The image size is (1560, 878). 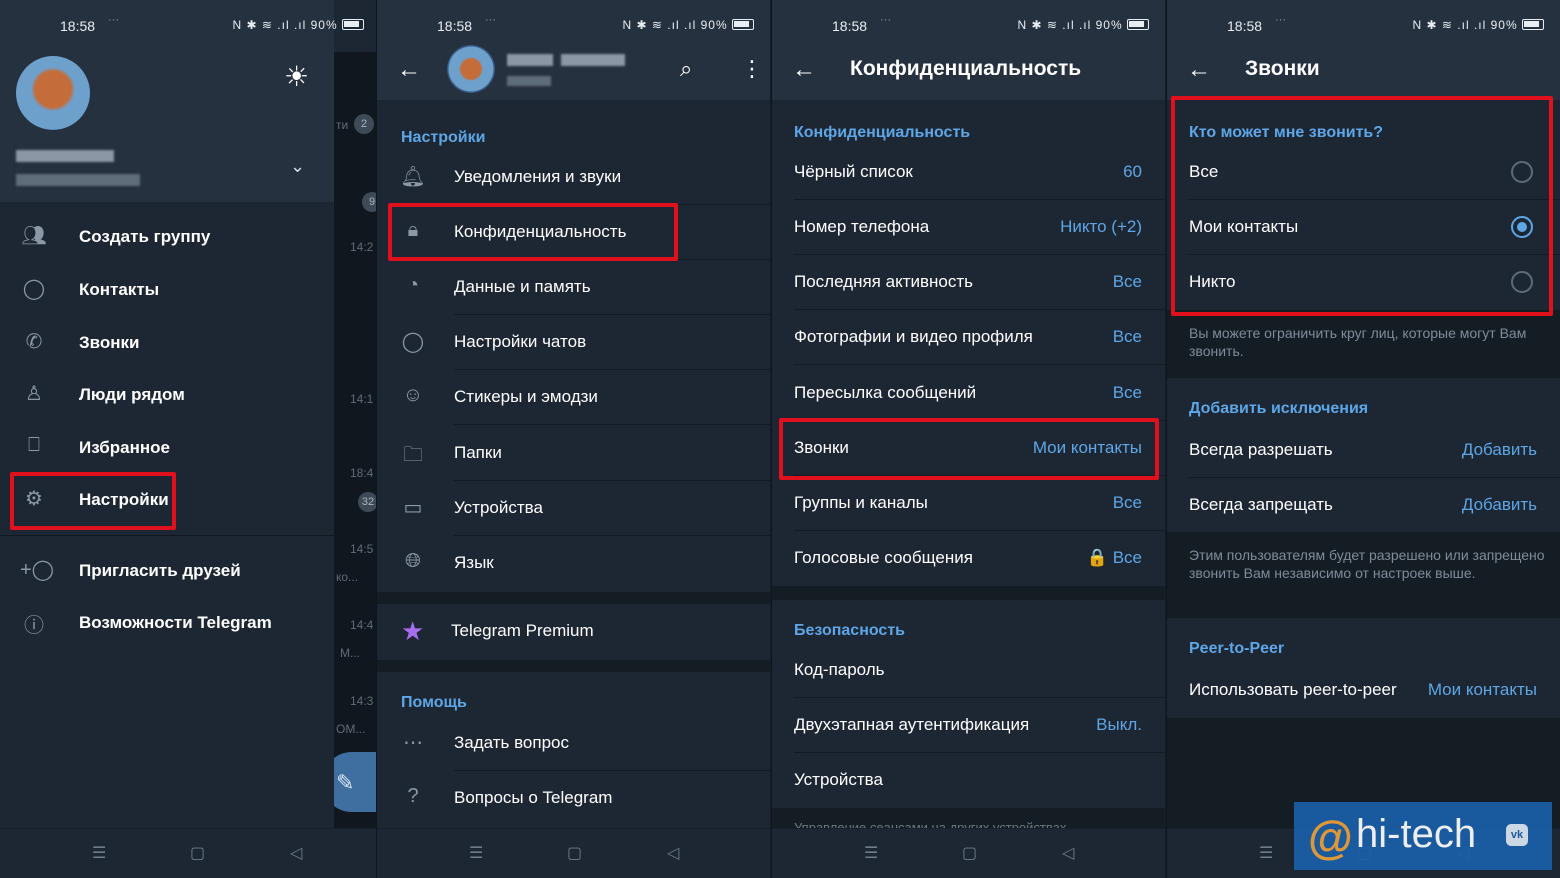 I want to click on pie-icon: ◔, so click(x=413, y=285).